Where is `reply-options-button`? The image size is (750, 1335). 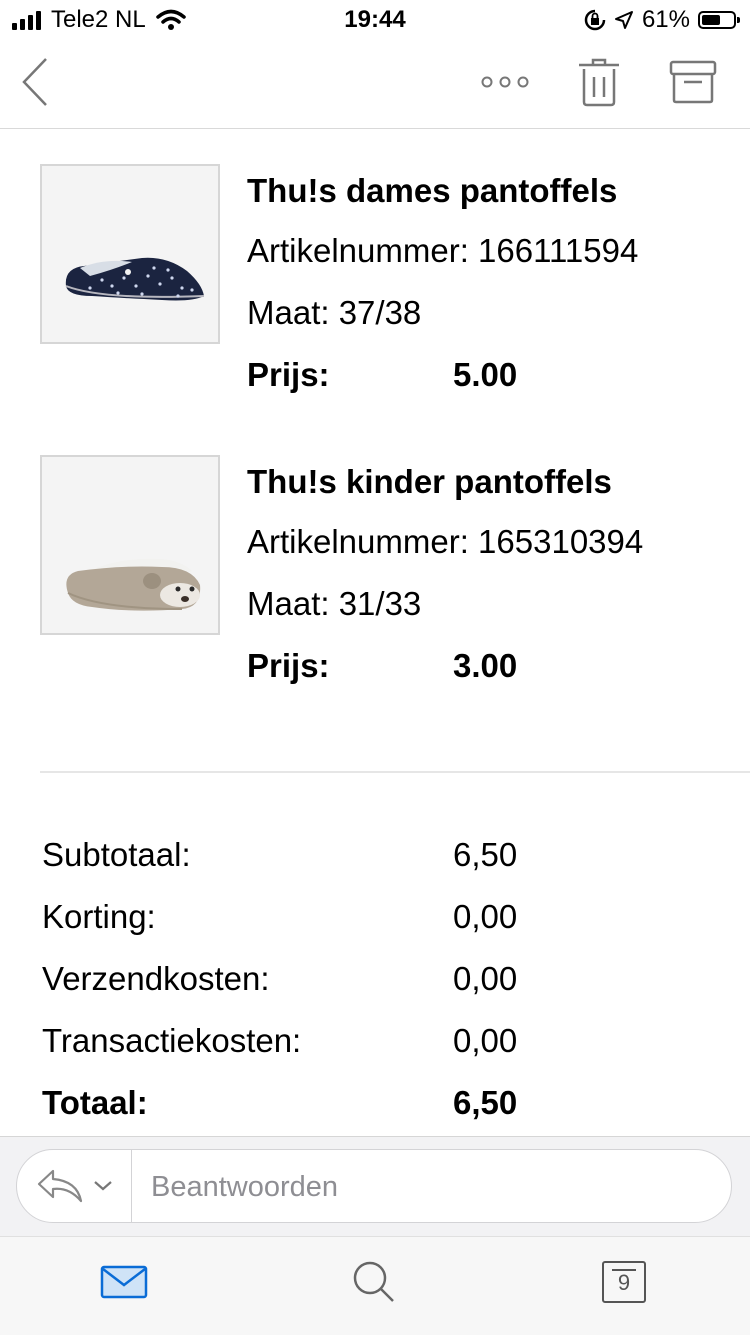 reply-options-button is located at coordinates (74, 1186).